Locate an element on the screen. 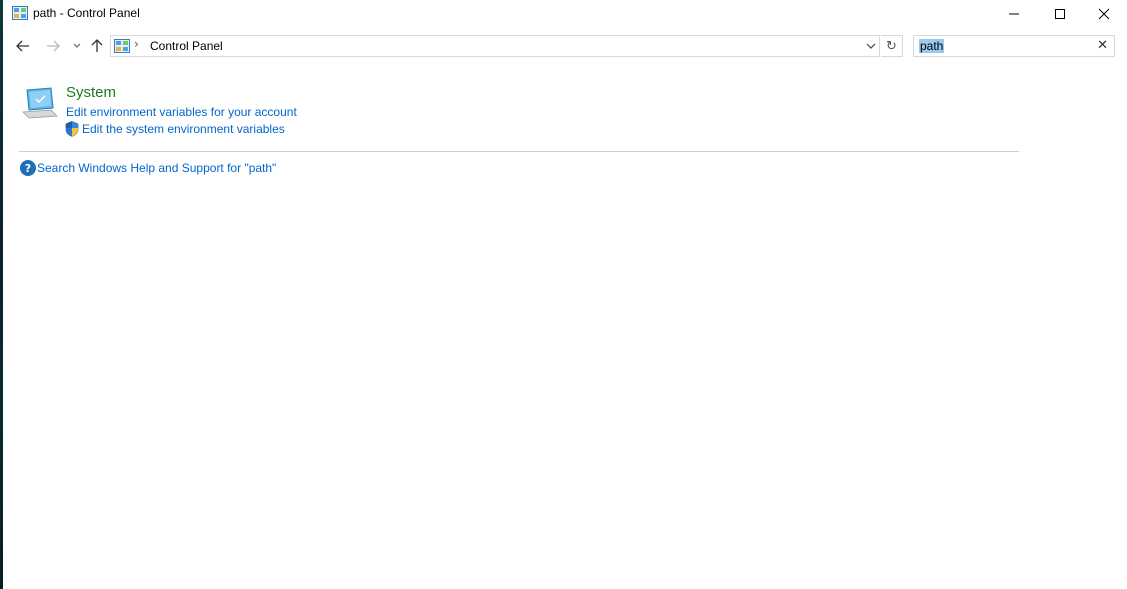 This screenshot has height=589, width=1127. arrow-left-icon is located at coordinates (22, 46).